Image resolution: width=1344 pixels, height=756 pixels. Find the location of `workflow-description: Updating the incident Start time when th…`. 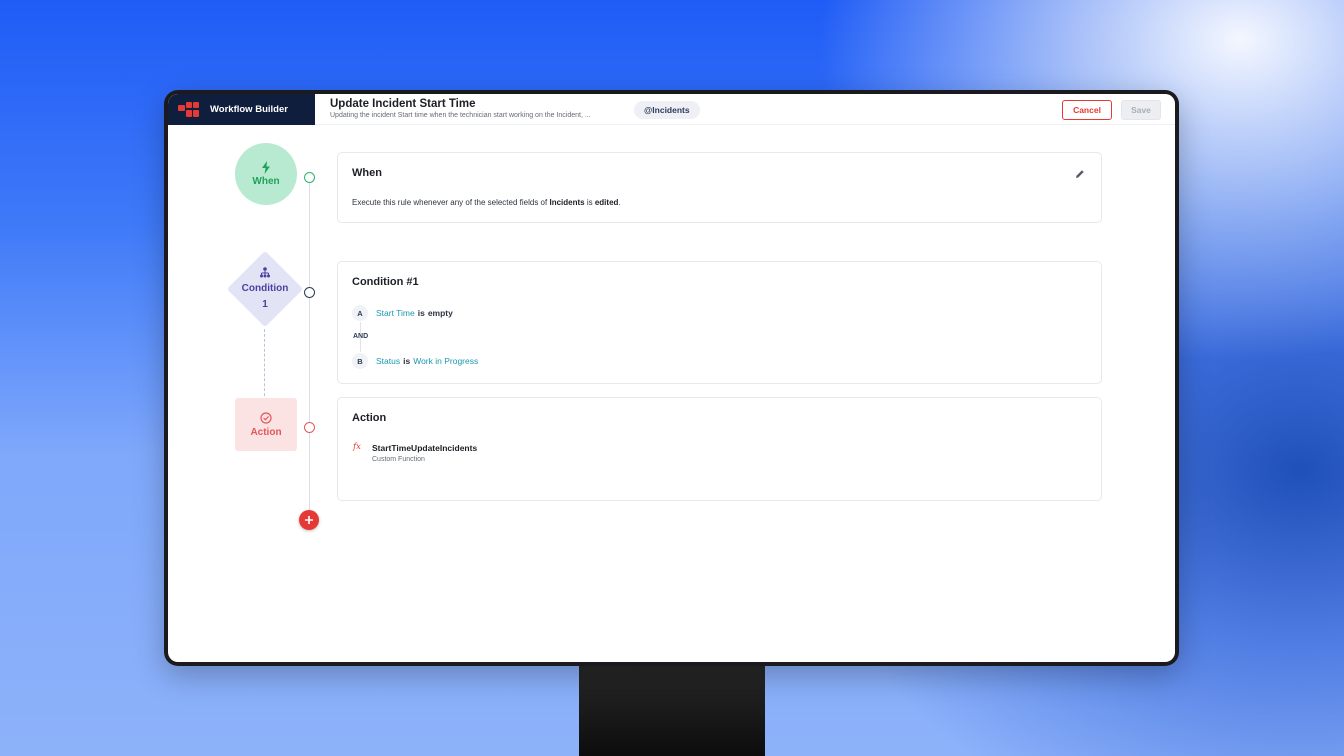

workflow-description: Updating the incident Start time when th… is located at coordinates (460, 115).